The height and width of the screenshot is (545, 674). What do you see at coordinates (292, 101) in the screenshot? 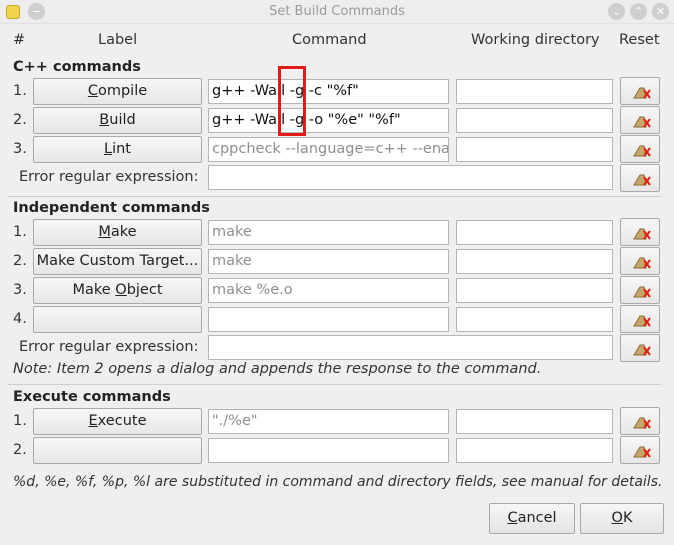
I see `highlight-box` at bounding box center [292, 101].